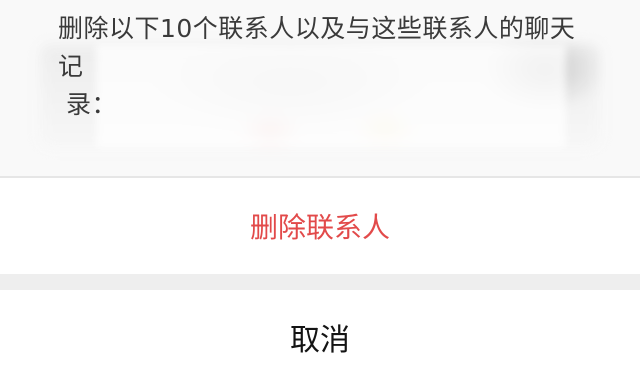  What do you see at coordinates (320, 282) in the screenshot?
I see `section-gap` at bounding box center [320, 282].